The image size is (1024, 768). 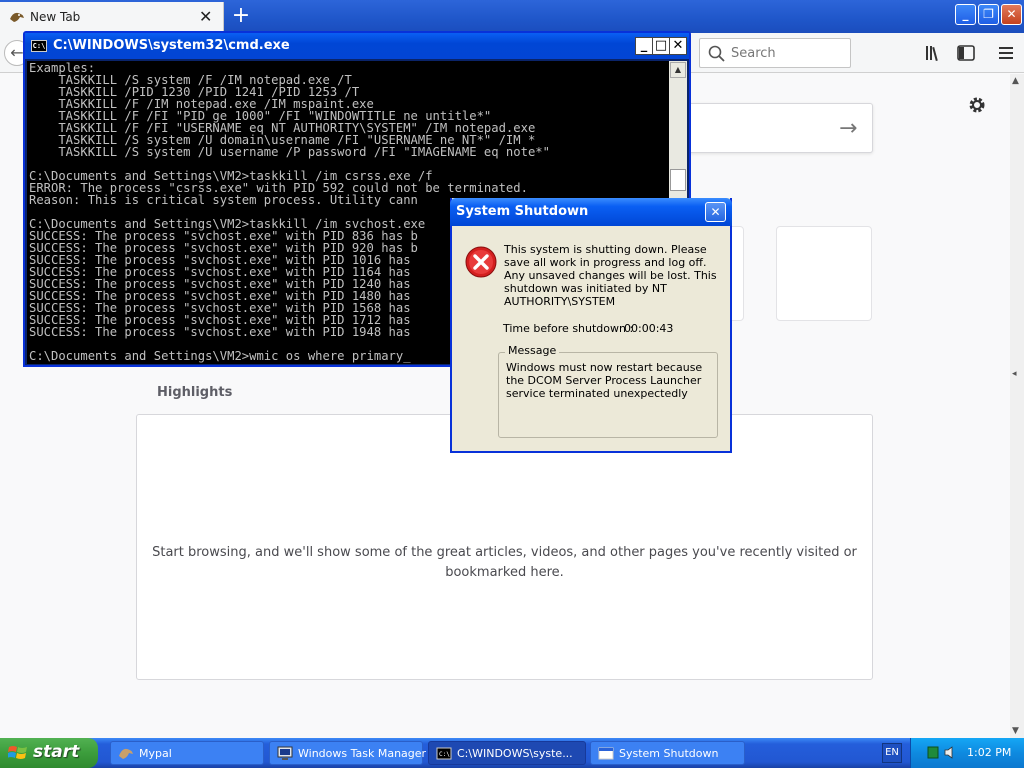 What do you see at coordinates (966, 53) in the screenshot?
I see `sidebar-icon` at bounding box center [966, 53].